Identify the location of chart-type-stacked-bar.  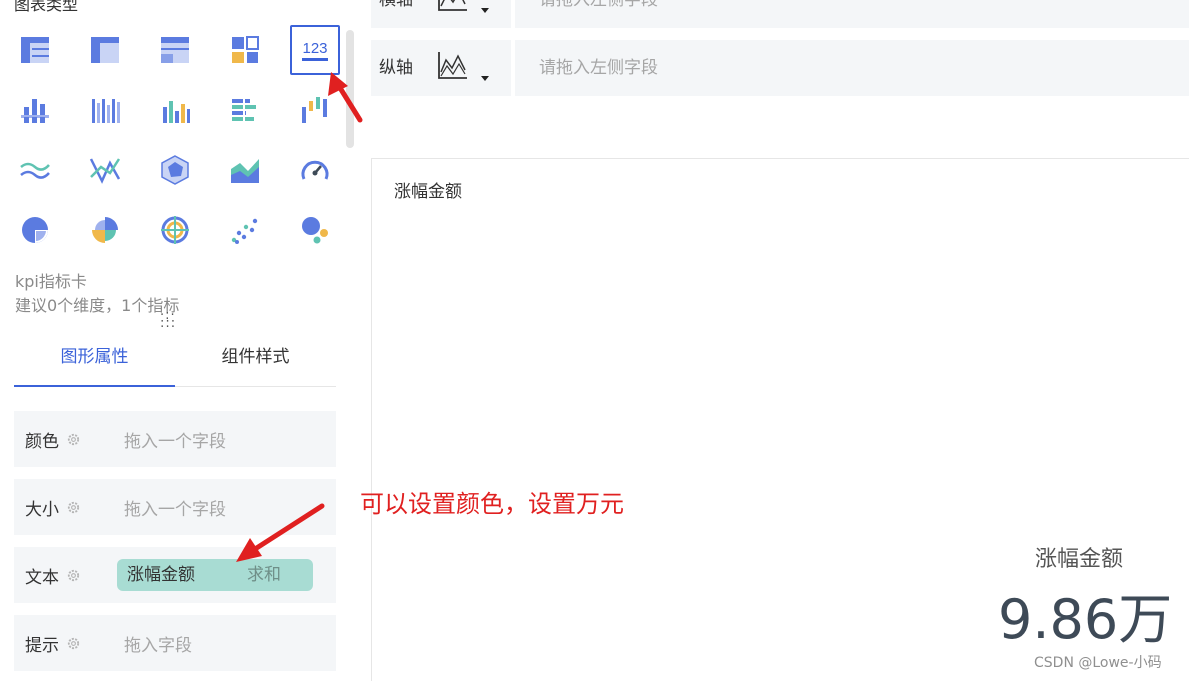
(35, 110).